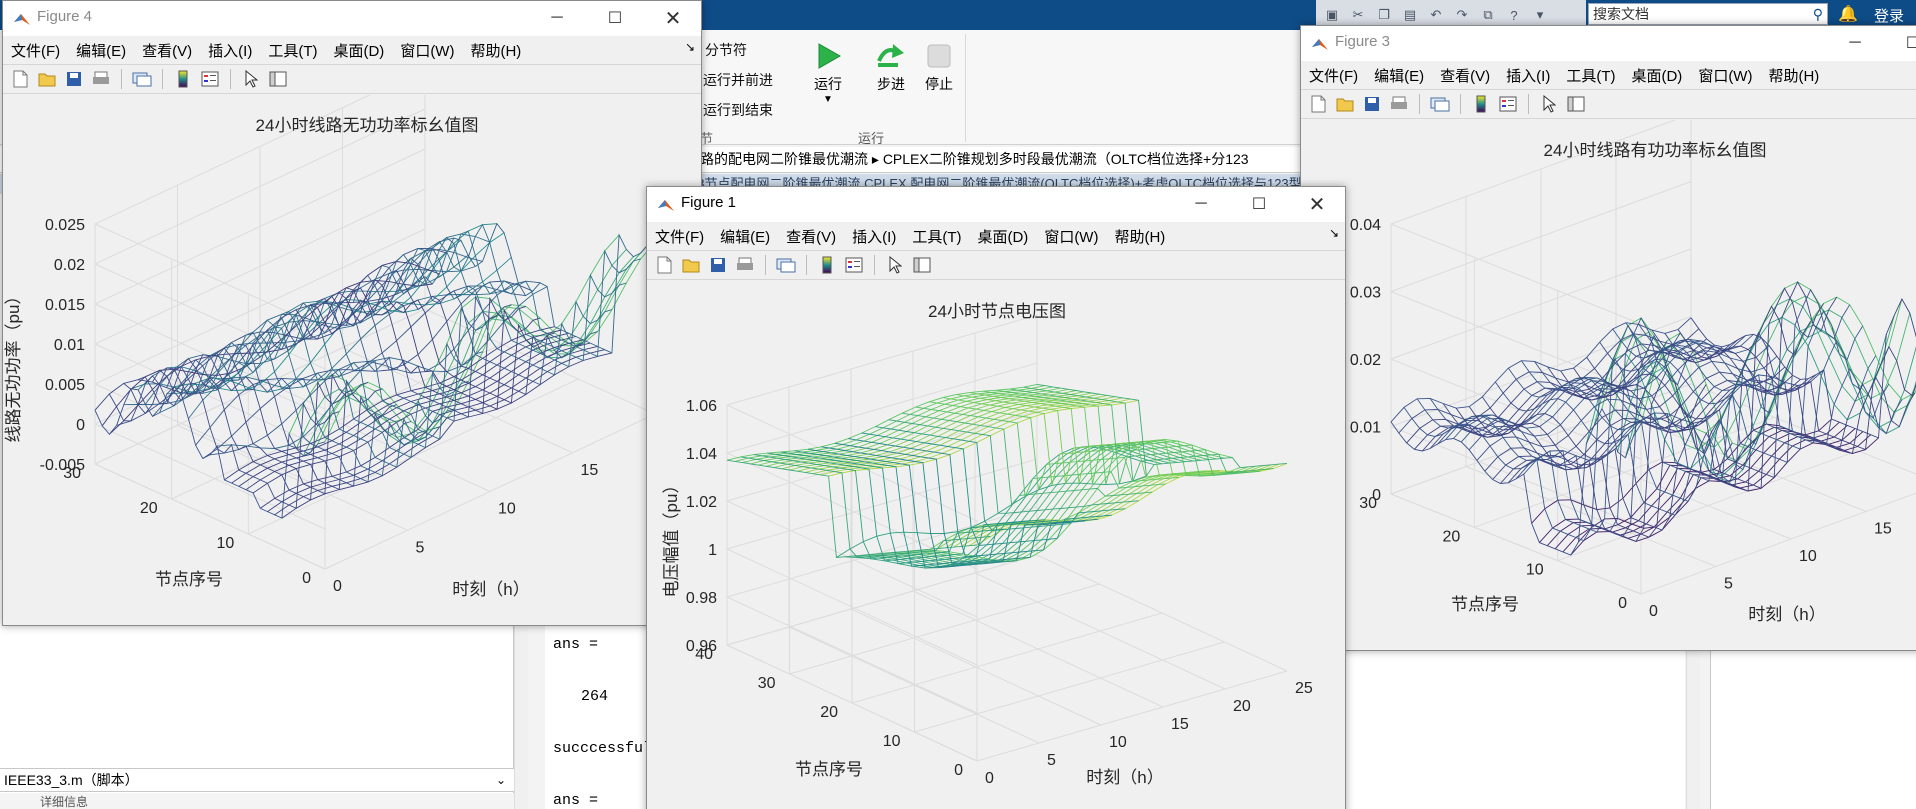  What do you see at coordinates (829, 769) in the screenshot?
I see `y-axis-label: 节点序号` at bounding box center [829, 769].